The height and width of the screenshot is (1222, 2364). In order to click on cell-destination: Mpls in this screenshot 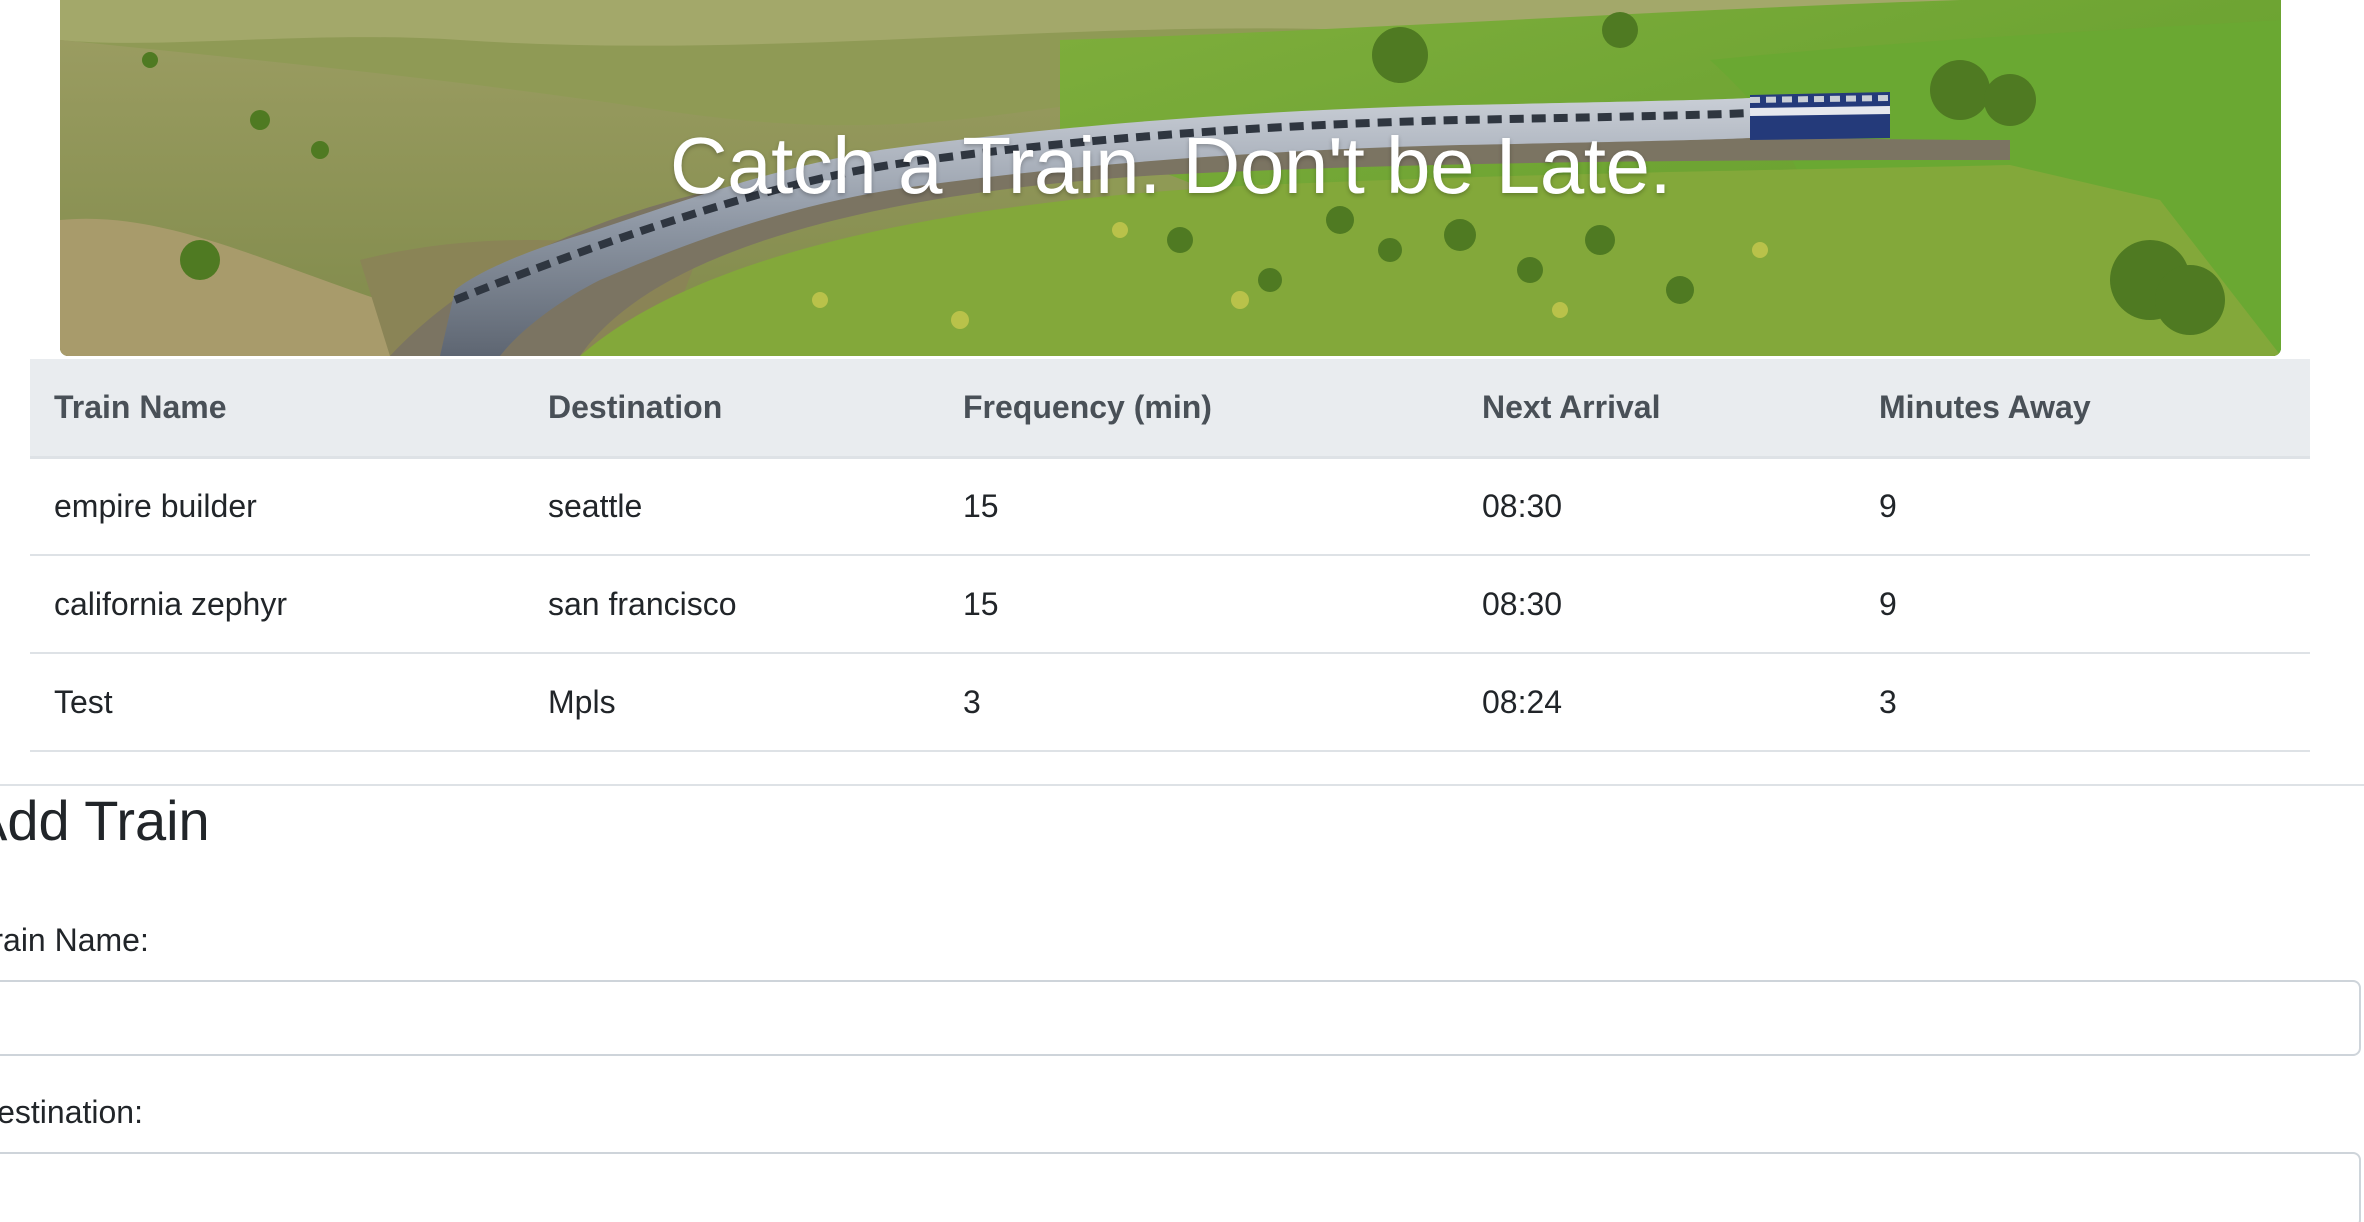, I will do `click(731, 702)`.